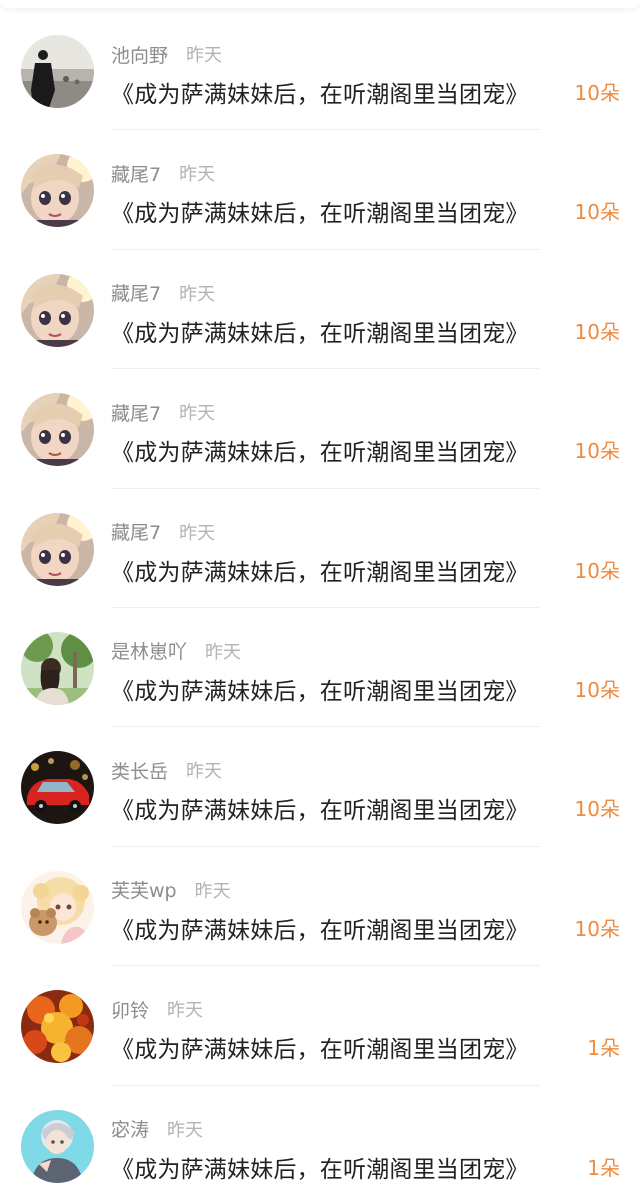  I want to click on top-card-edge, so click(320, 4).